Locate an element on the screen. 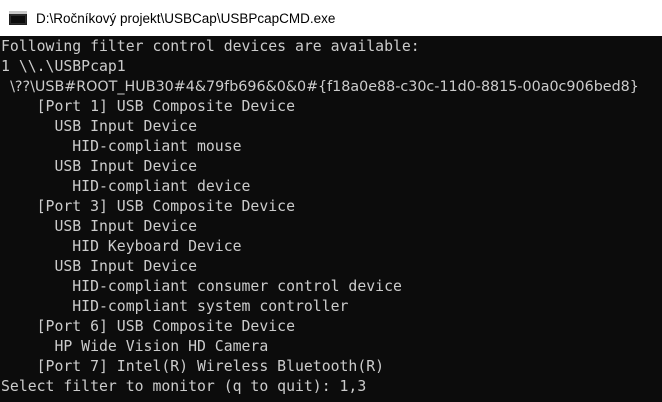  console-line-device: HID-compliant consumer control device is located at coordinates (201, 286).